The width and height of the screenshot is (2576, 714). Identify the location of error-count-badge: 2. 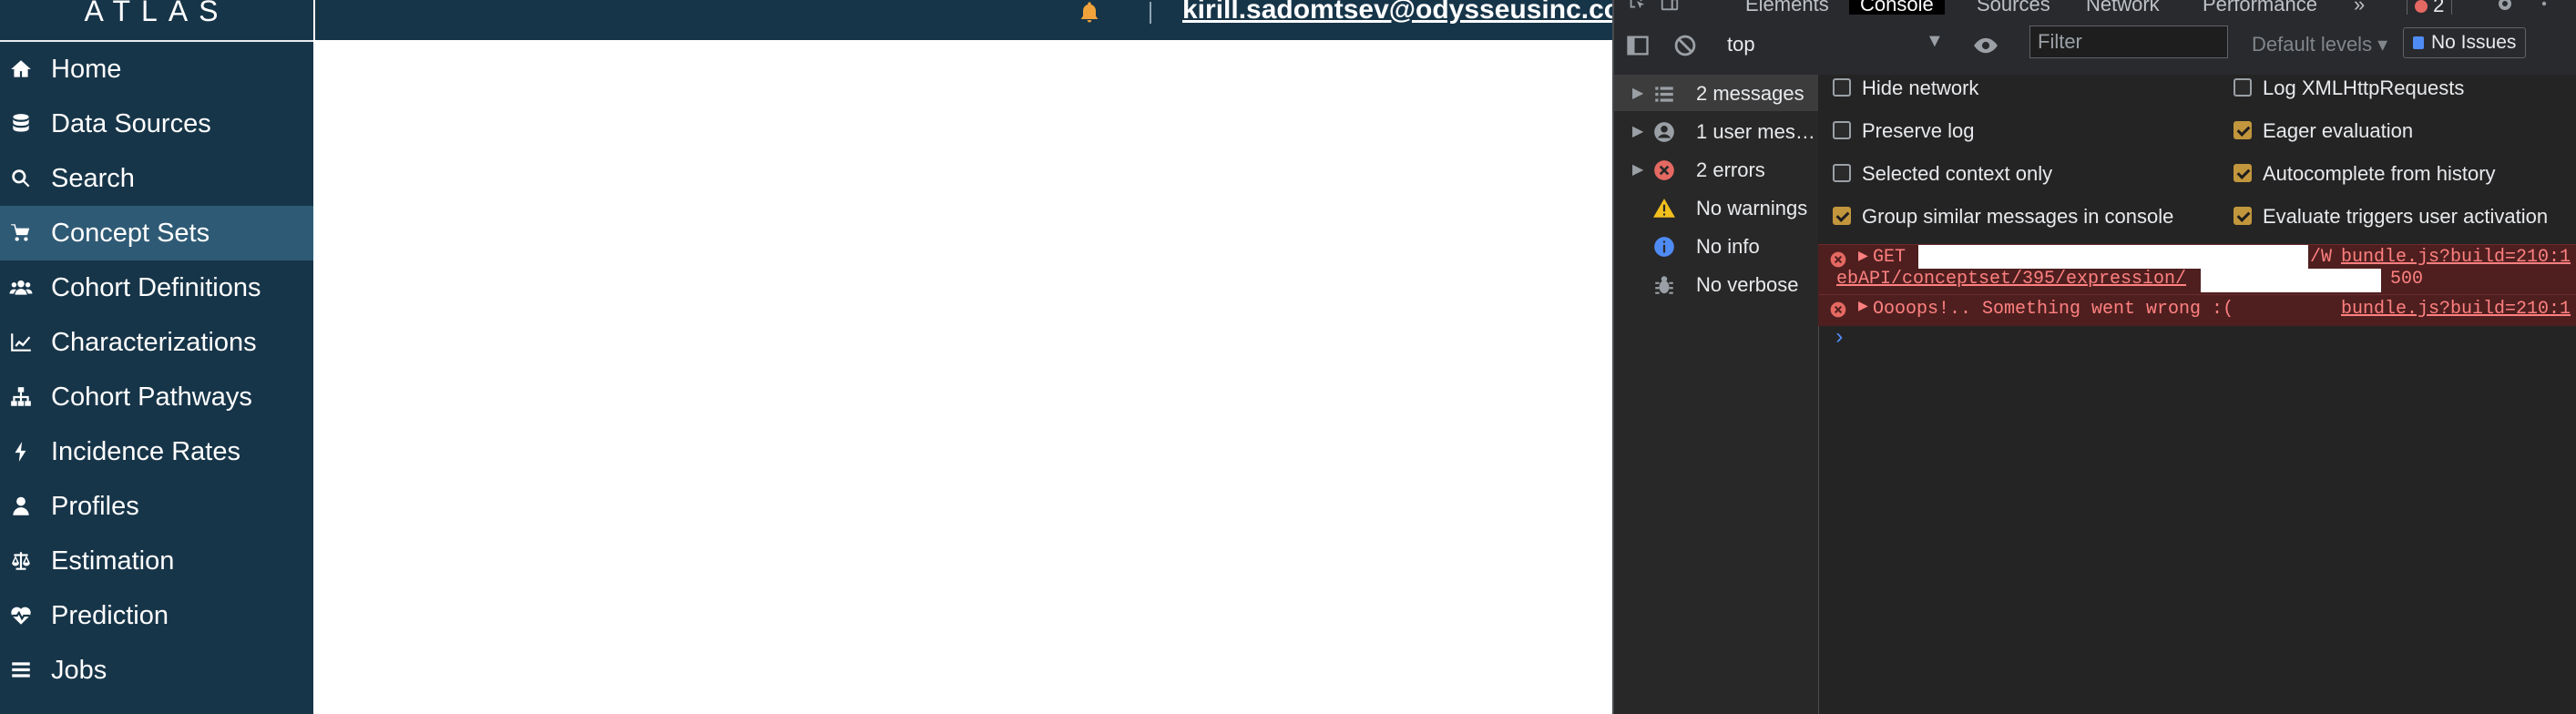
(2430, 8).